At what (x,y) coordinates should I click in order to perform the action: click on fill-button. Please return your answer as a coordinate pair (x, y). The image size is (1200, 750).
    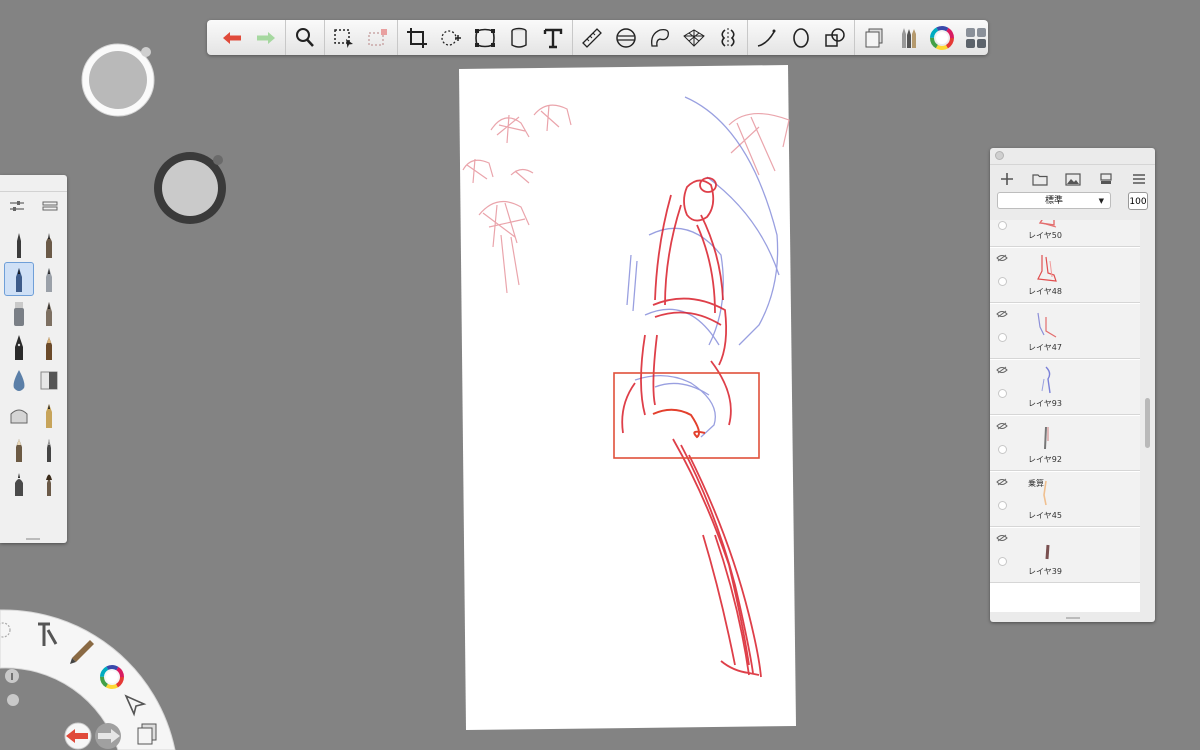
    Looking at the image, I should click on (519, 38).